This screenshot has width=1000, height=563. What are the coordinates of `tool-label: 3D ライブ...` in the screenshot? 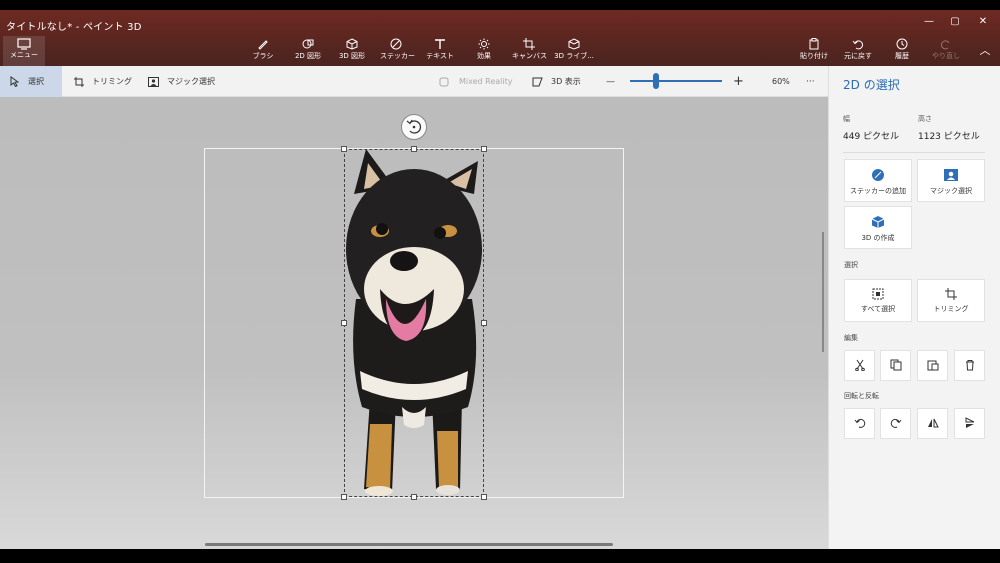 It's located at (574, 56).